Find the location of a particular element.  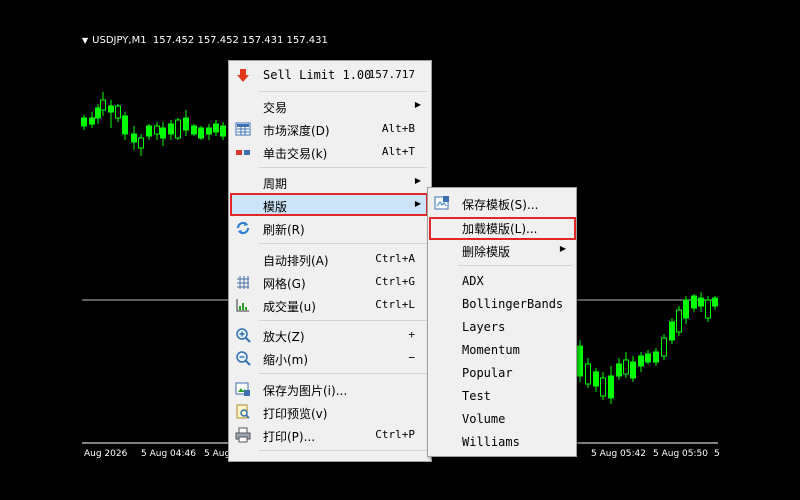

menu-item-print-preview: 打印预览(v) is located at coordinates (330, 412).